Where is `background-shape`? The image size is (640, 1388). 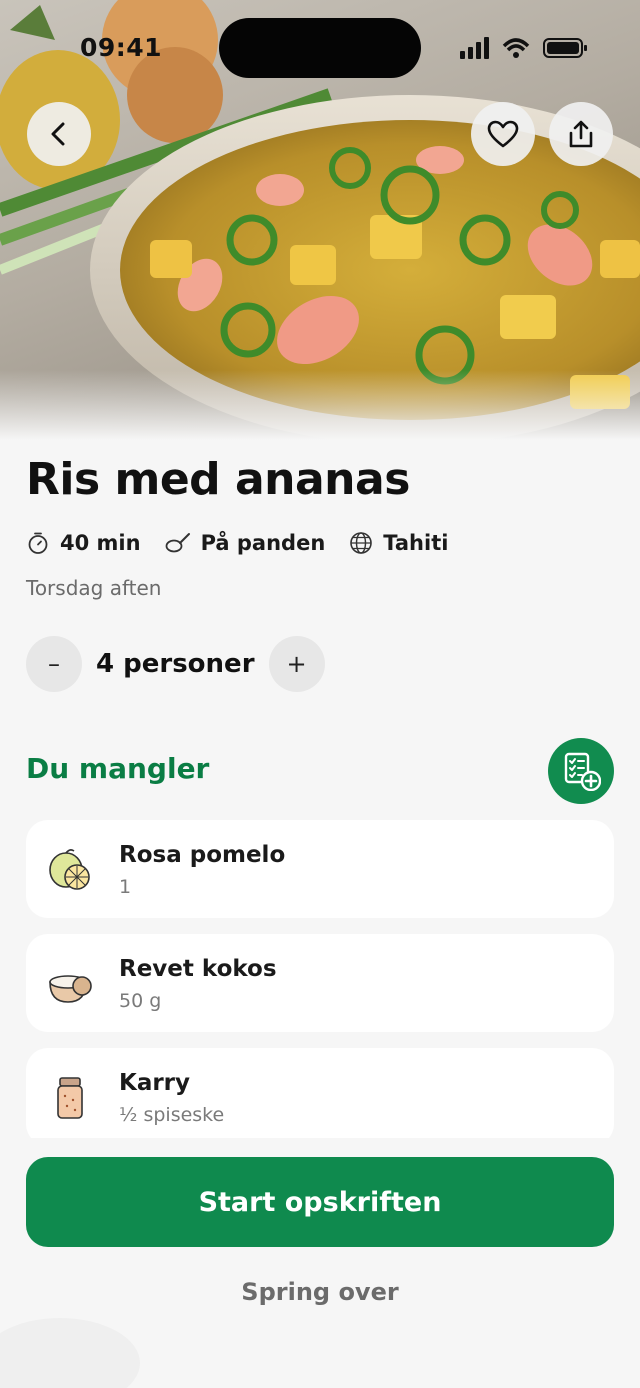
background-shape is located at coordinates (70, 1353).